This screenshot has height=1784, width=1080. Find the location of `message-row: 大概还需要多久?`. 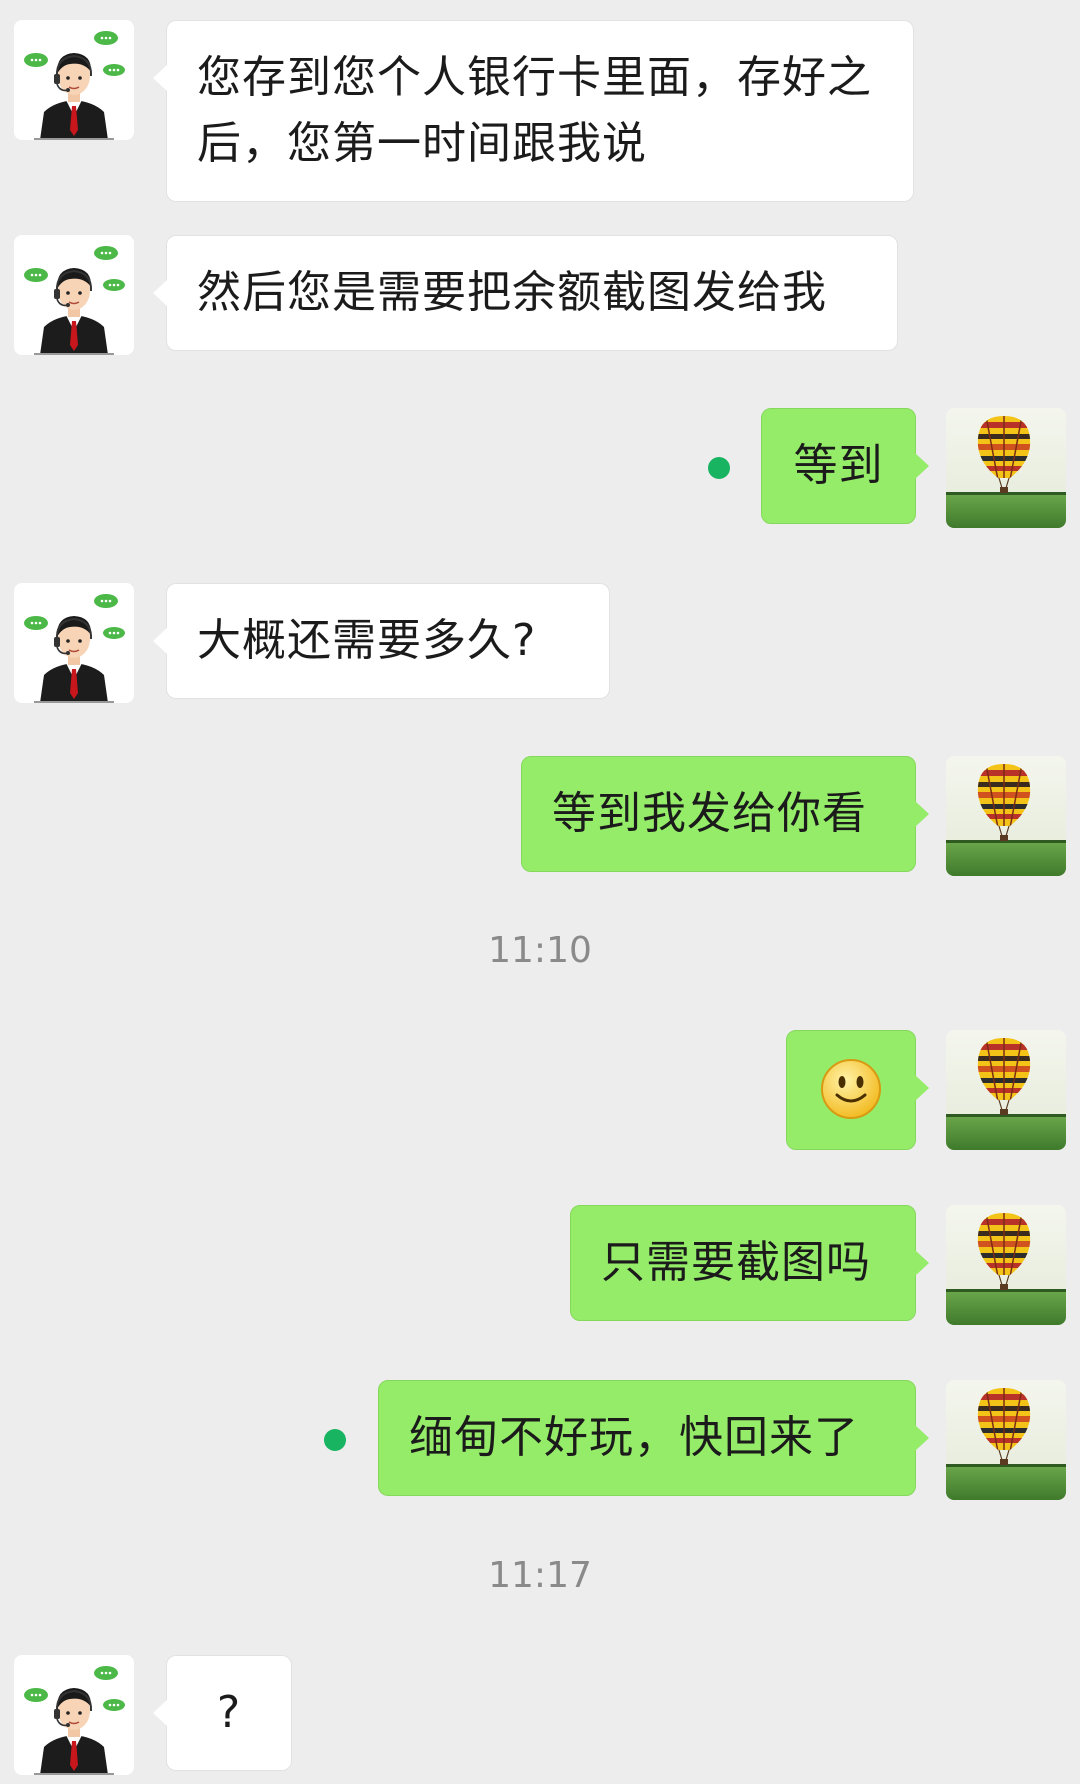

message-row: 大概还需要多久? is located at coordinates (540, 643).